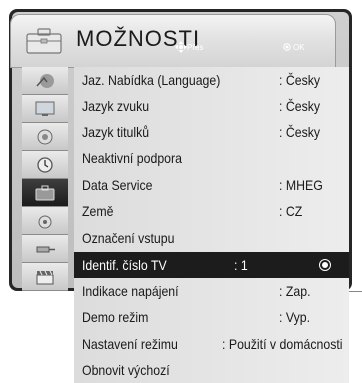 The image size is (362, 383). I want to click on sidebar-item-input, so click(45, 249).